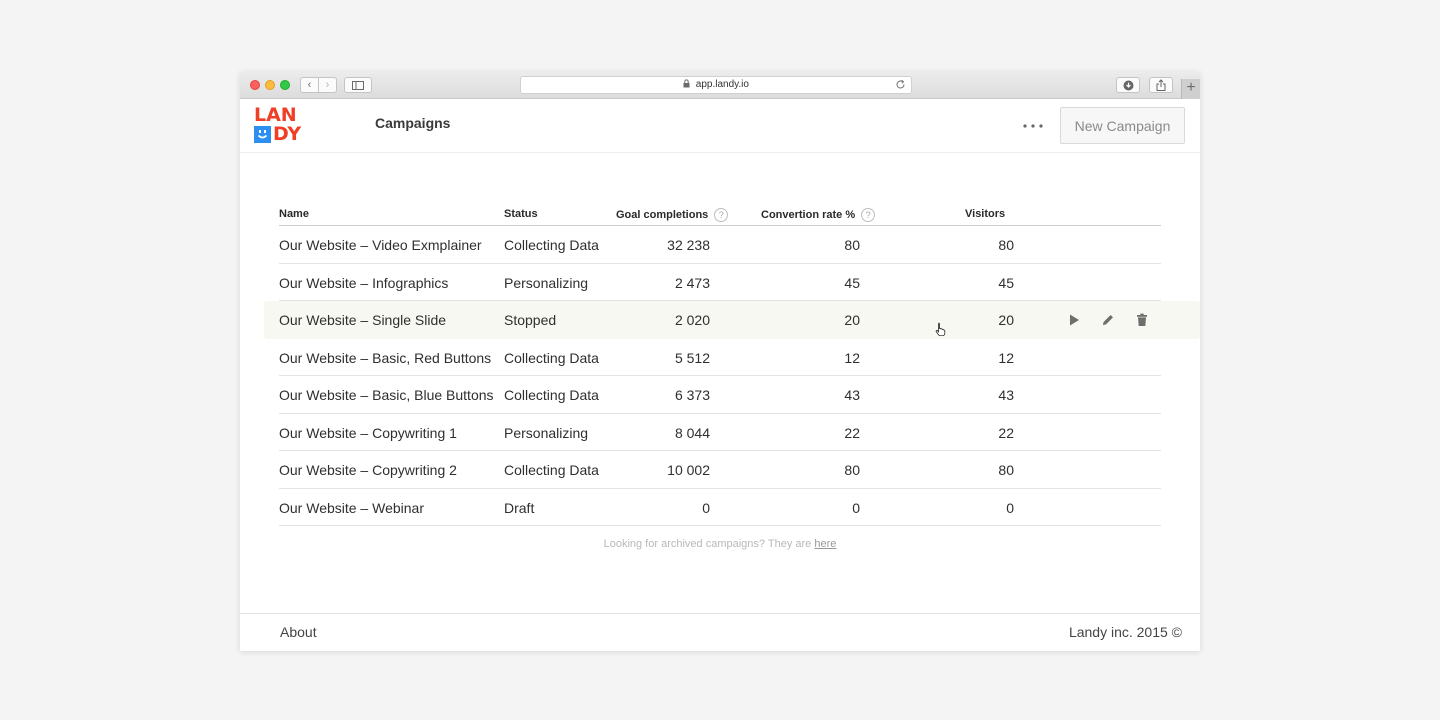 The height and width of the screenshot is (720, 1440). I want to click on visitors: 20, so click(1006, 320).